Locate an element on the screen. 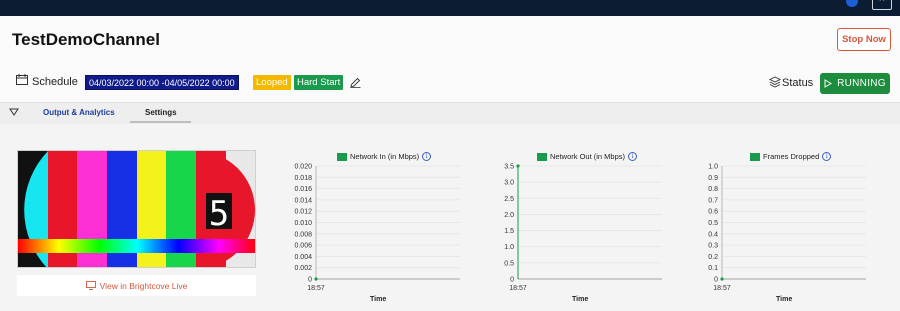  monitor-icon is located at coordinates (90, 285).